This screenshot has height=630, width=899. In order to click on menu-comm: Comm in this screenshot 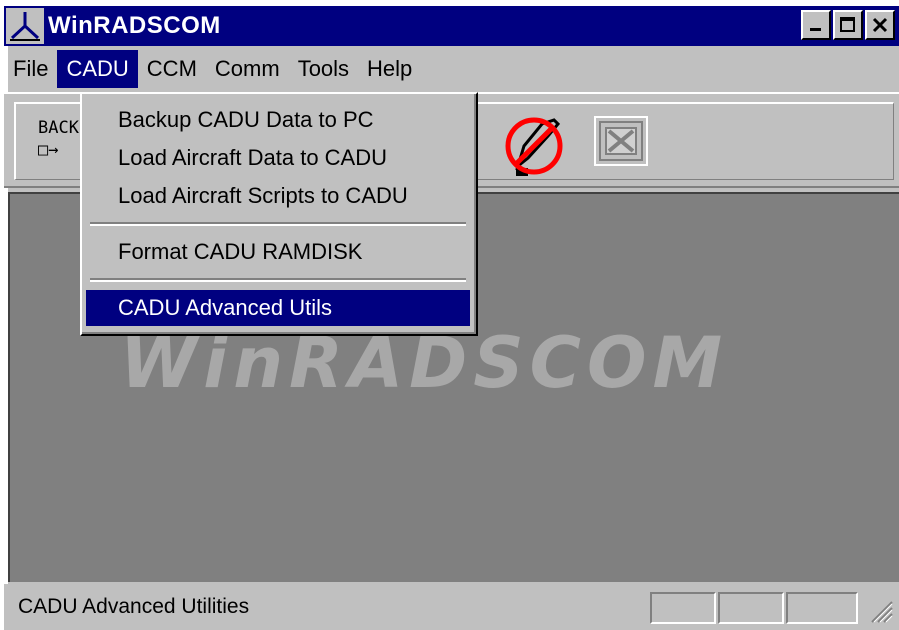, I will do `click(247, 69)`.